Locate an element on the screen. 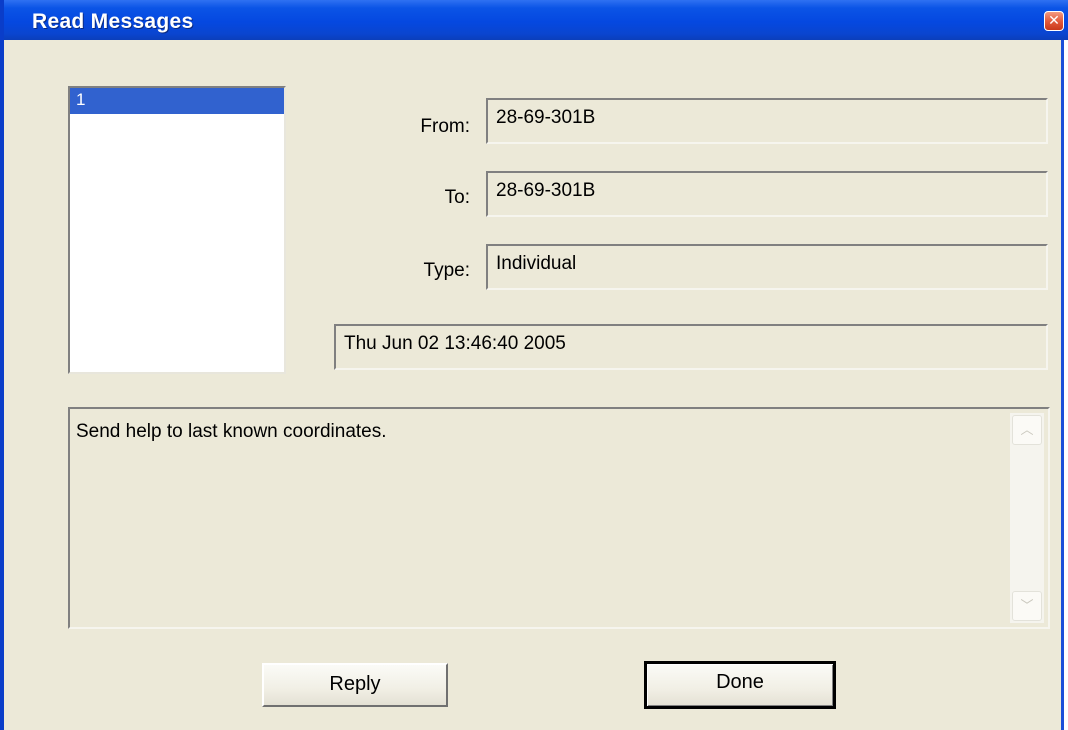 The height and width of the screenshot is (730, 1068). to-label: To: is located at coordinates (457, 197).